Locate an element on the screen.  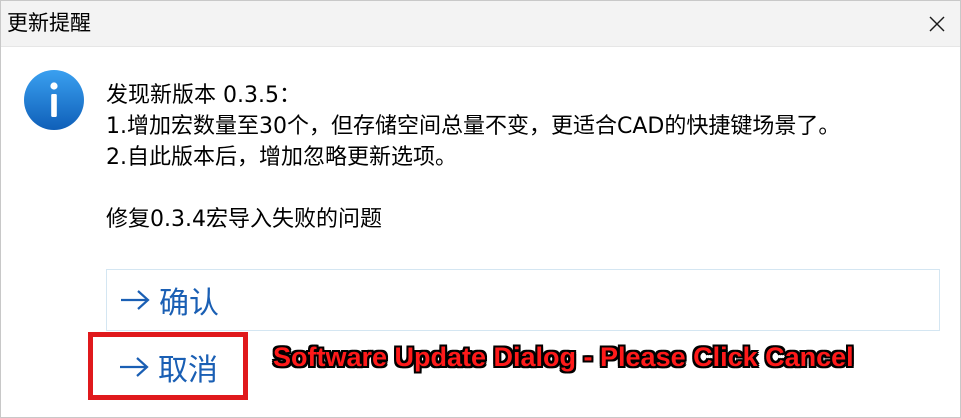
confirm-label: 确认 is located at coordinates (189, 303).